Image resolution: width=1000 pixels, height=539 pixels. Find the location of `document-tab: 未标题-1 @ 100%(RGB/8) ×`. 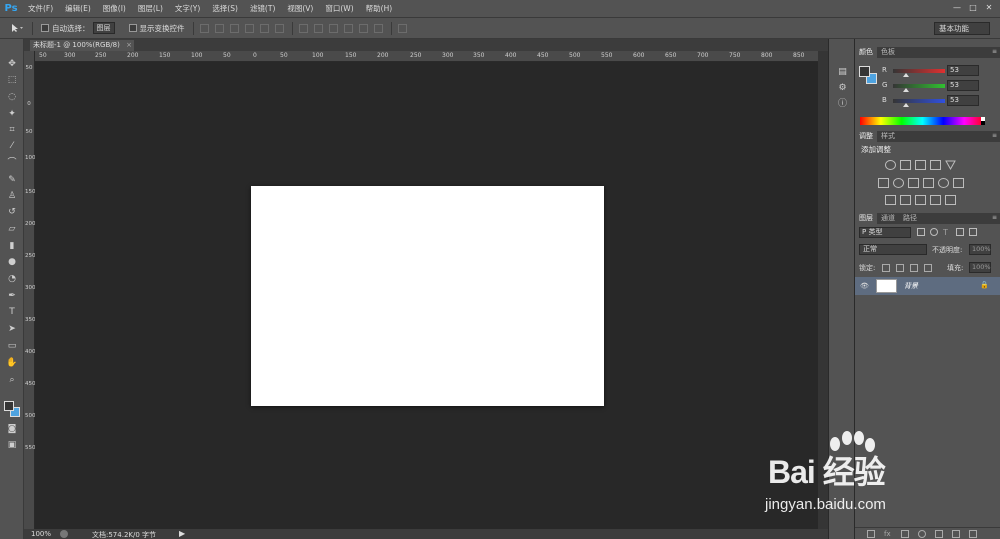

document-tab: 未标题-1 @ 100%(RGB/8) × is located at coordinates (82, 45).